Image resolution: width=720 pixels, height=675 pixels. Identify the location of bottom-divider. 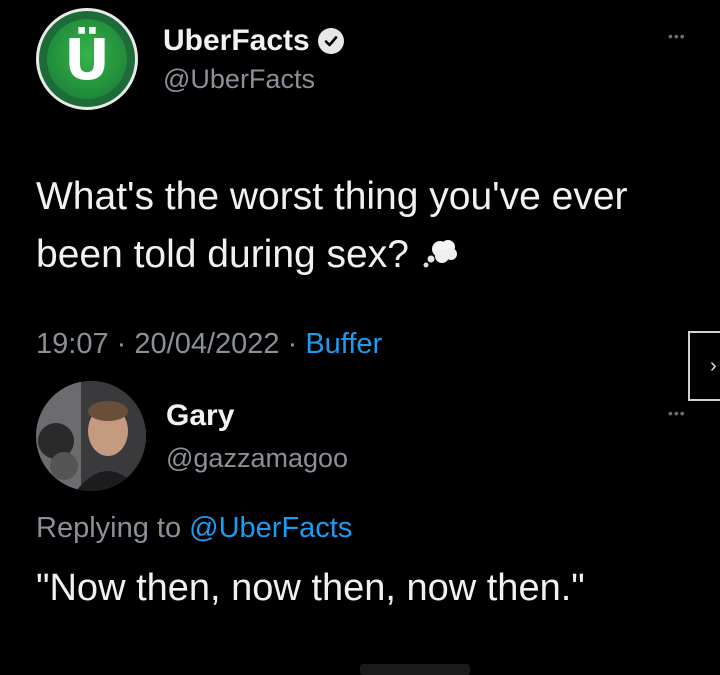
(415, 669).